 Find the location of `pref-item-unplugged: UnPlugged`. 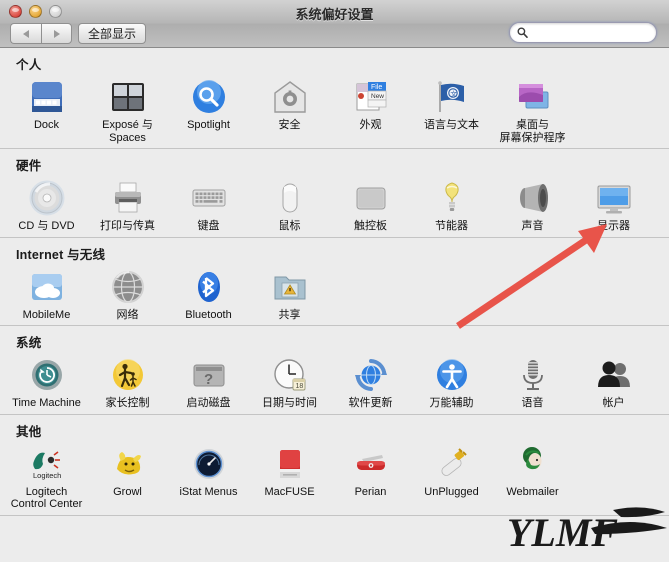

pref-item-unplugged: UnPlugged is located at coordinates (451, 478).